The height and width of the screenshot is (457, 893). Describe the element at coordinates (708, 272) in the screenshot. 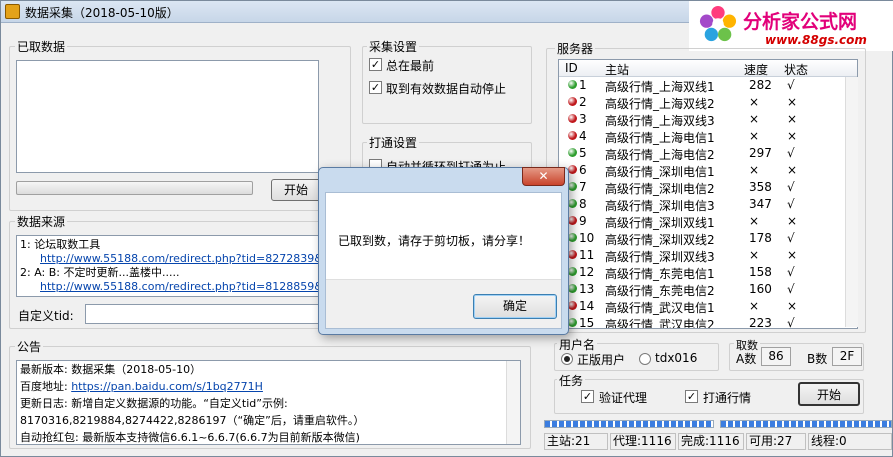

I see `server-row: 12 高级行情_东莞电信1 158 √` at that location.